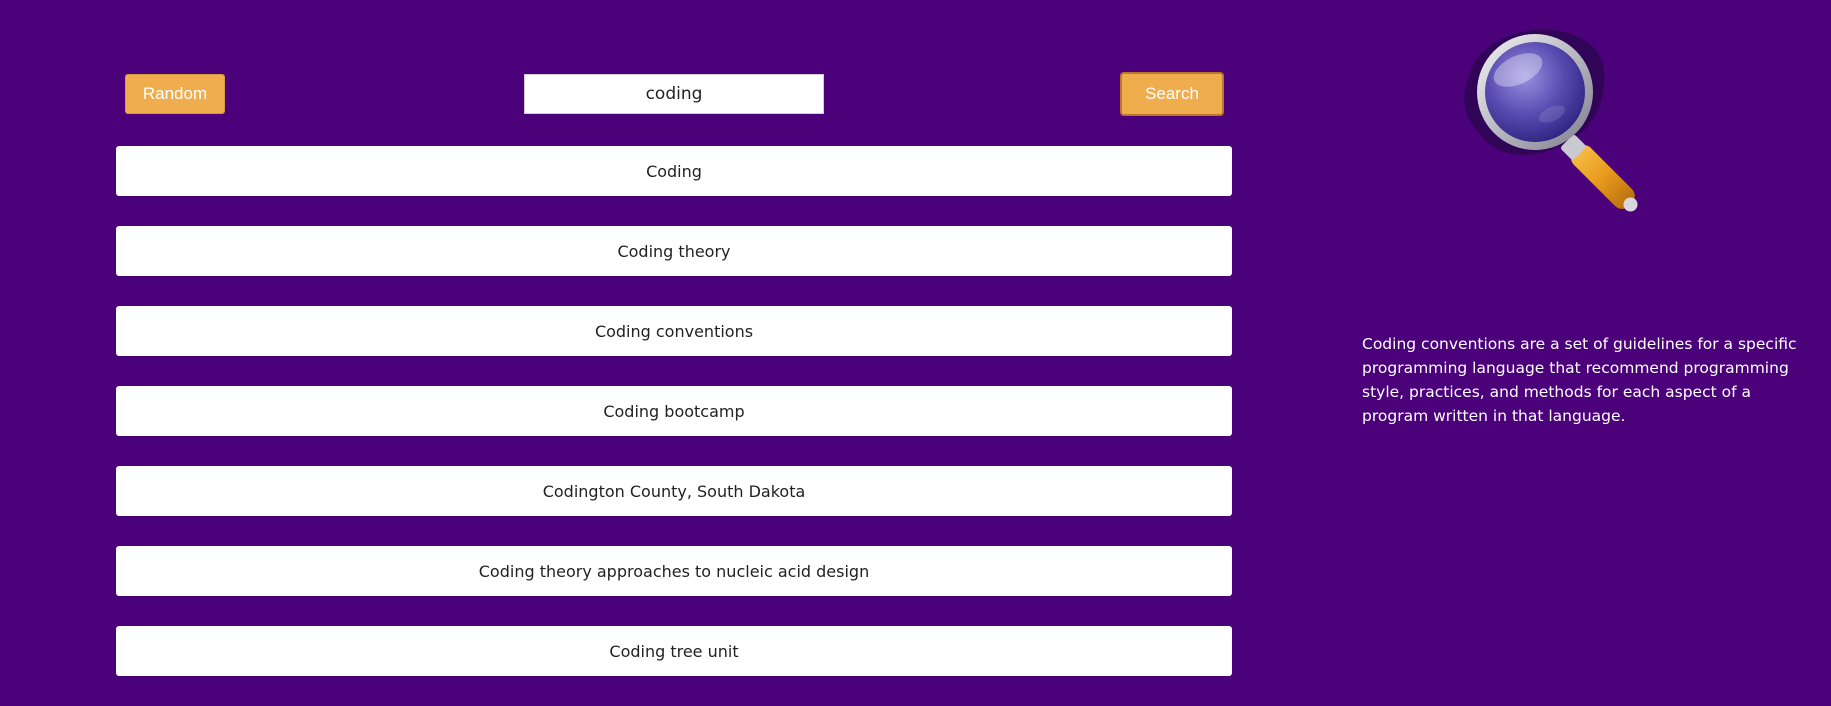 Image resolution: width=1831 pixels, height=706 pixels. What do you see at coordinates (1550, 114) in the screenshot?
I see `magnifying-glass-icon` at bounding box center [1550, 114].